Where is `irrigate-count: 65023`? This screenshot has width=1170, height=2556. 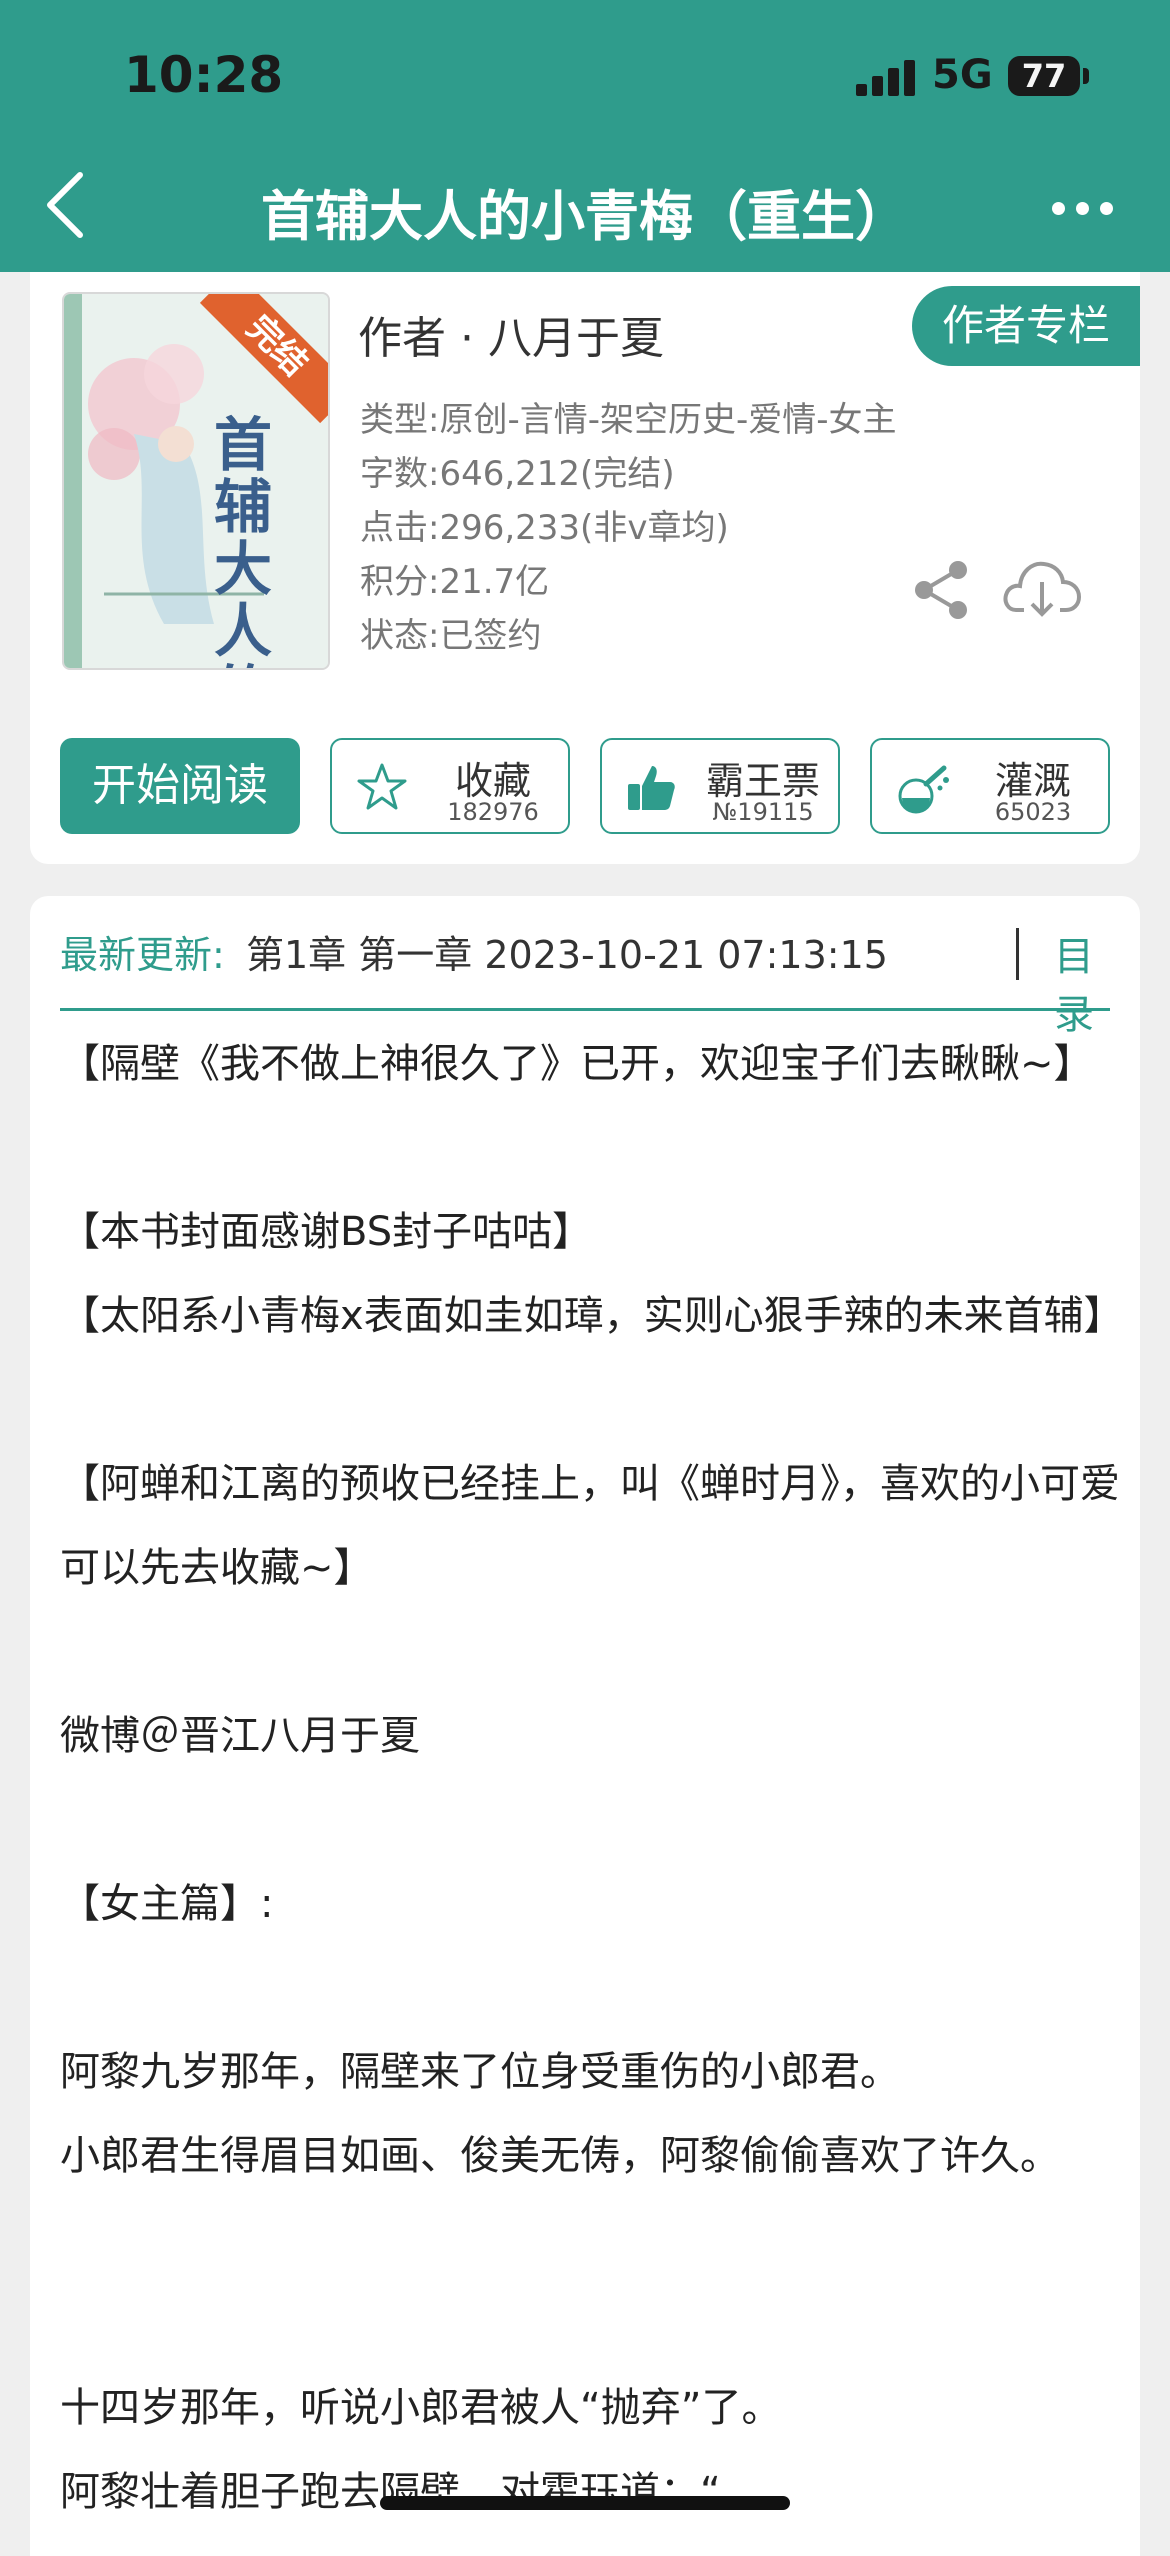 irrigate-count: 65023 is located at coordinates (1033, 812).